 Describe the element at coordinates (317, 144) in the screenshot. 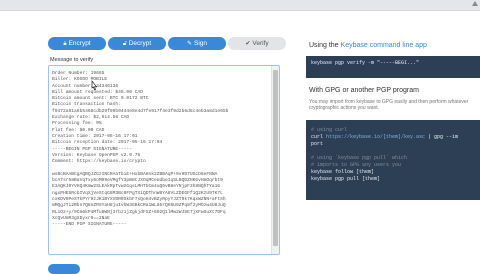

I see `code-curl-continuation: port` at that location.